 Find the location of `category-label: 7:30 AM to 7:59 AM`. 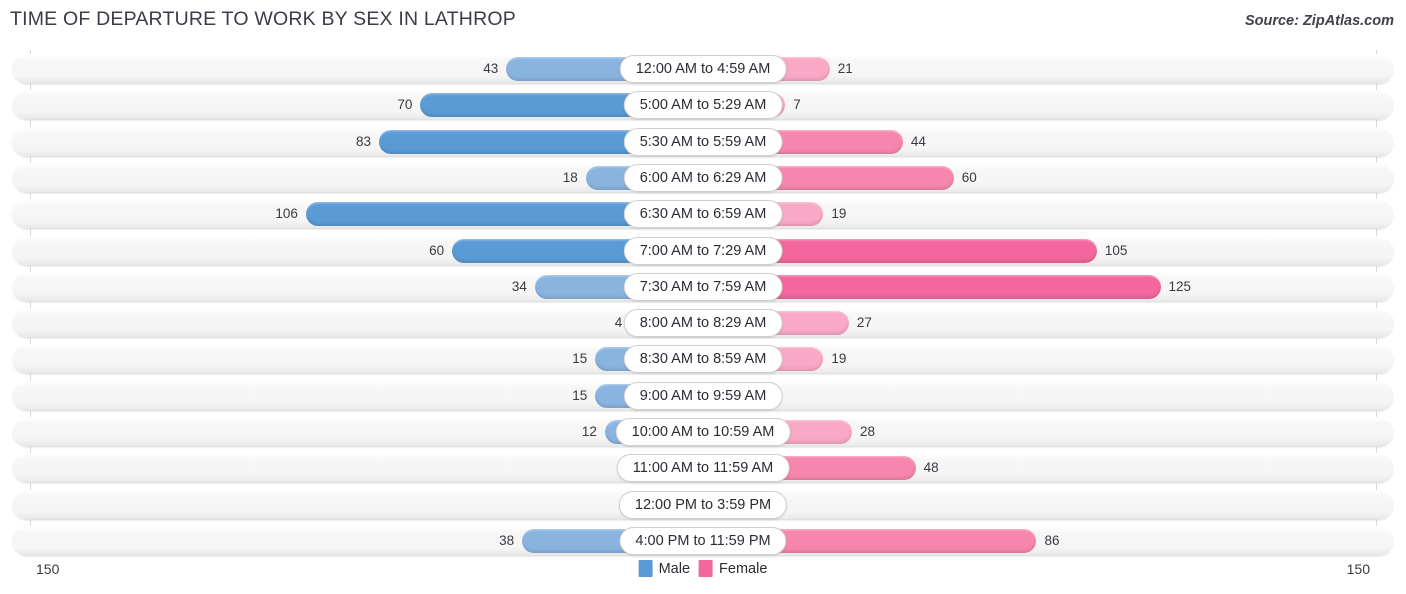

category-label: 7:30 AM to 7:59 AM is located at coordinates (703, 286).